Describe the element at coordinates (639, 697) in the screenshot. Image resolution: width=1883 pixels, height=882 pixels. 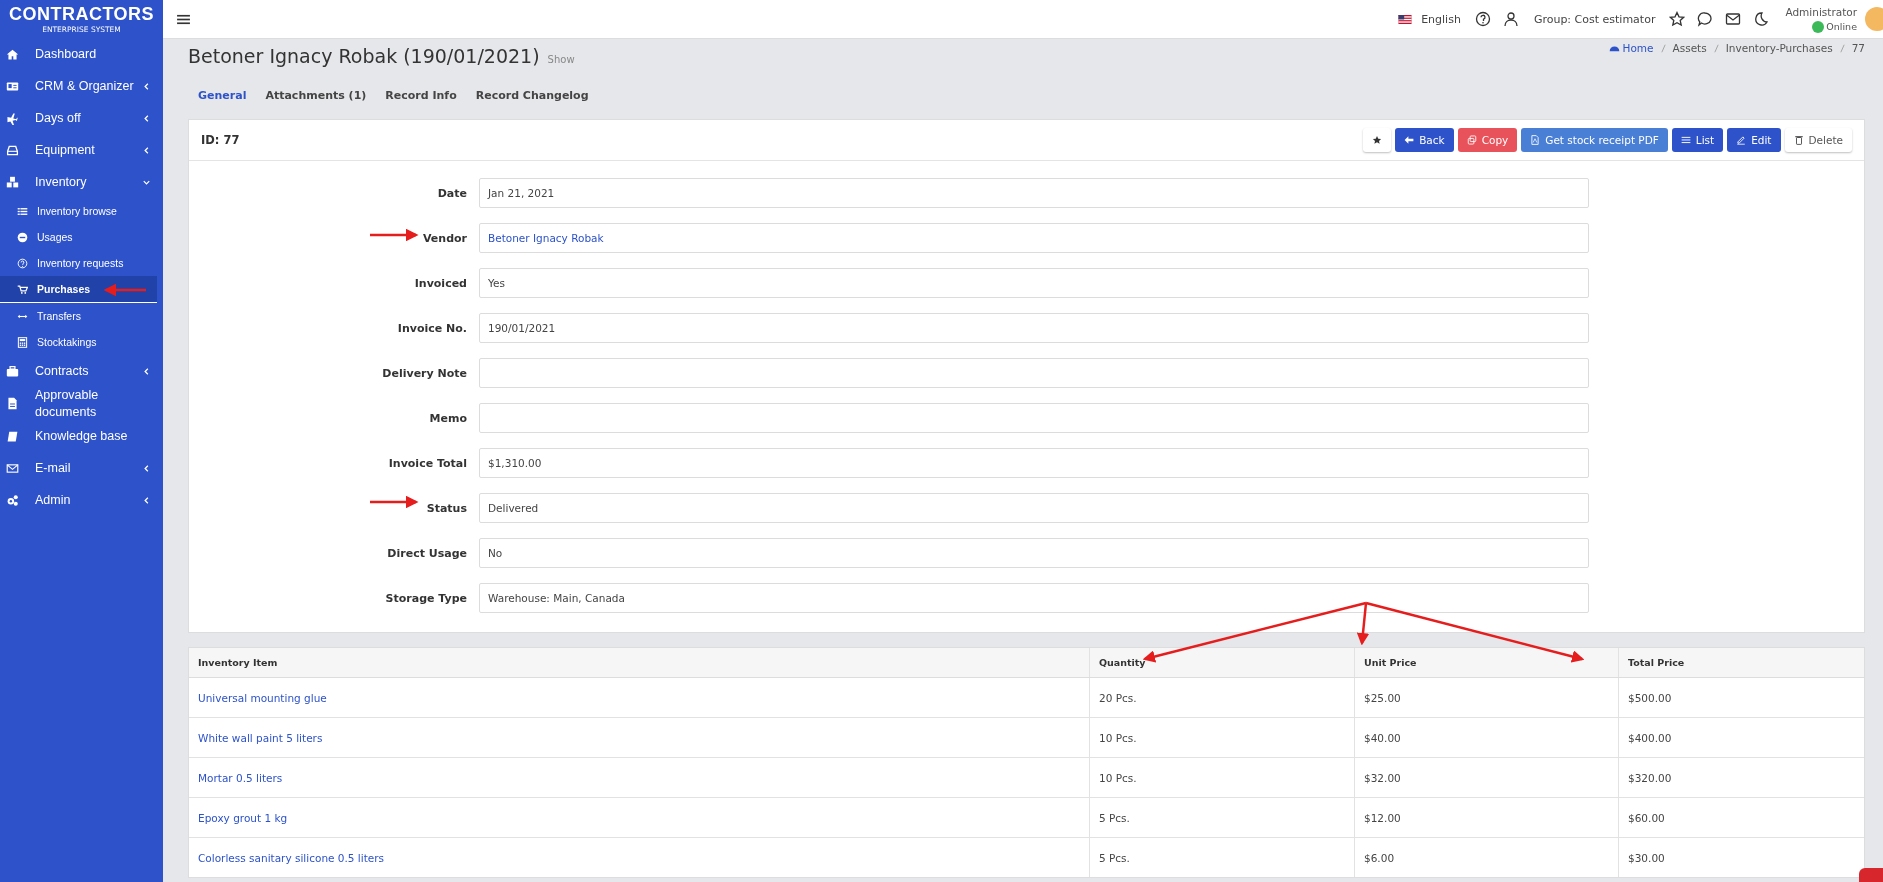
I see `item-link: Universal mounting glue` at that location.